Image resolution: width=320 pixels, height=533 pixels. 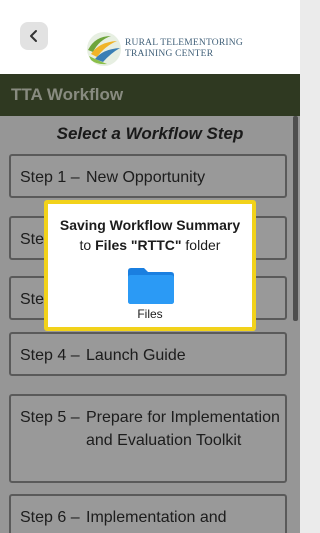 What do you see at coordinates (85, 245) in the screenshot?
I see `modal-to: to` at bounding box center [85, 245].